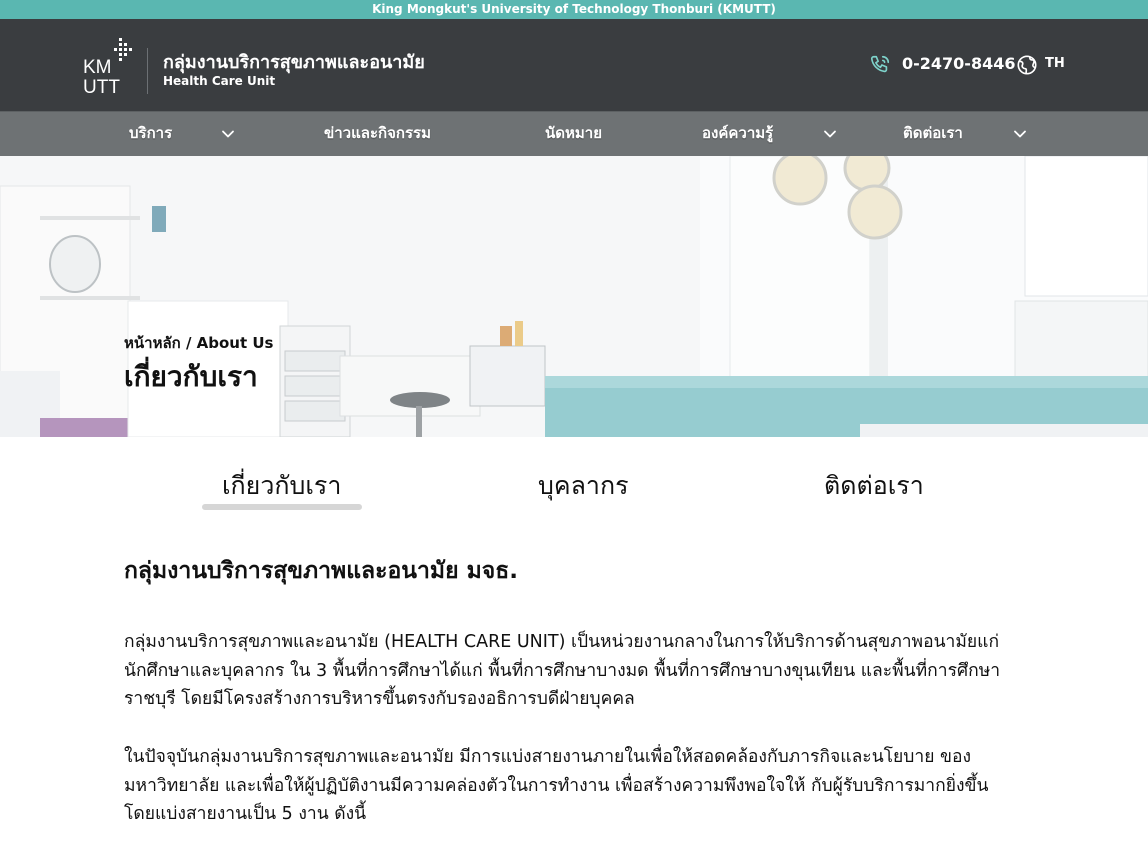  Describe the element at coordinates (1027, 65) in the screenshot. I see `globe-icon` at that location.